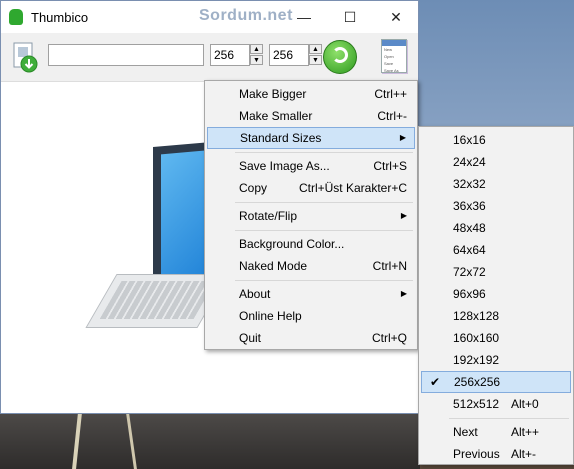  What do you see at coordinates (435, 382) in the screenshot?
I see `checkmark-icon: ✔` at bounding box center [435, 382].